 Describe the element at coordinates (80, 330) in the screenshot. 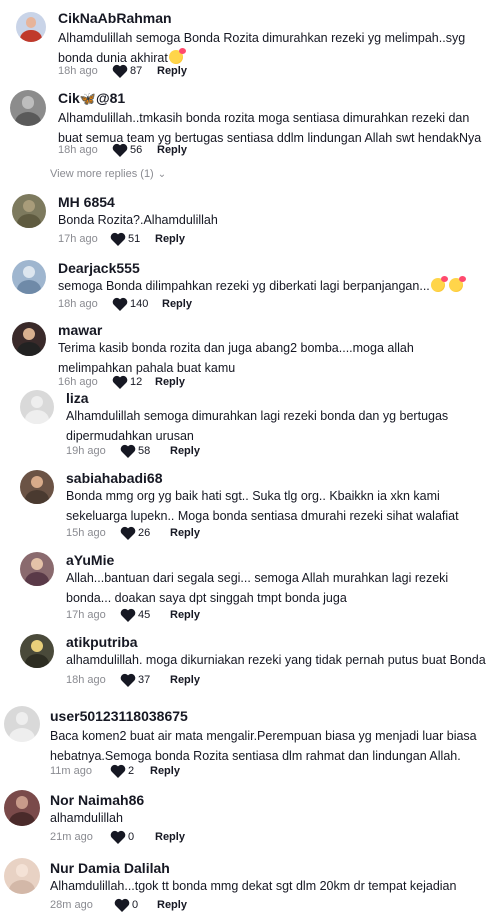

I see `comment-username: mawar` at that location.